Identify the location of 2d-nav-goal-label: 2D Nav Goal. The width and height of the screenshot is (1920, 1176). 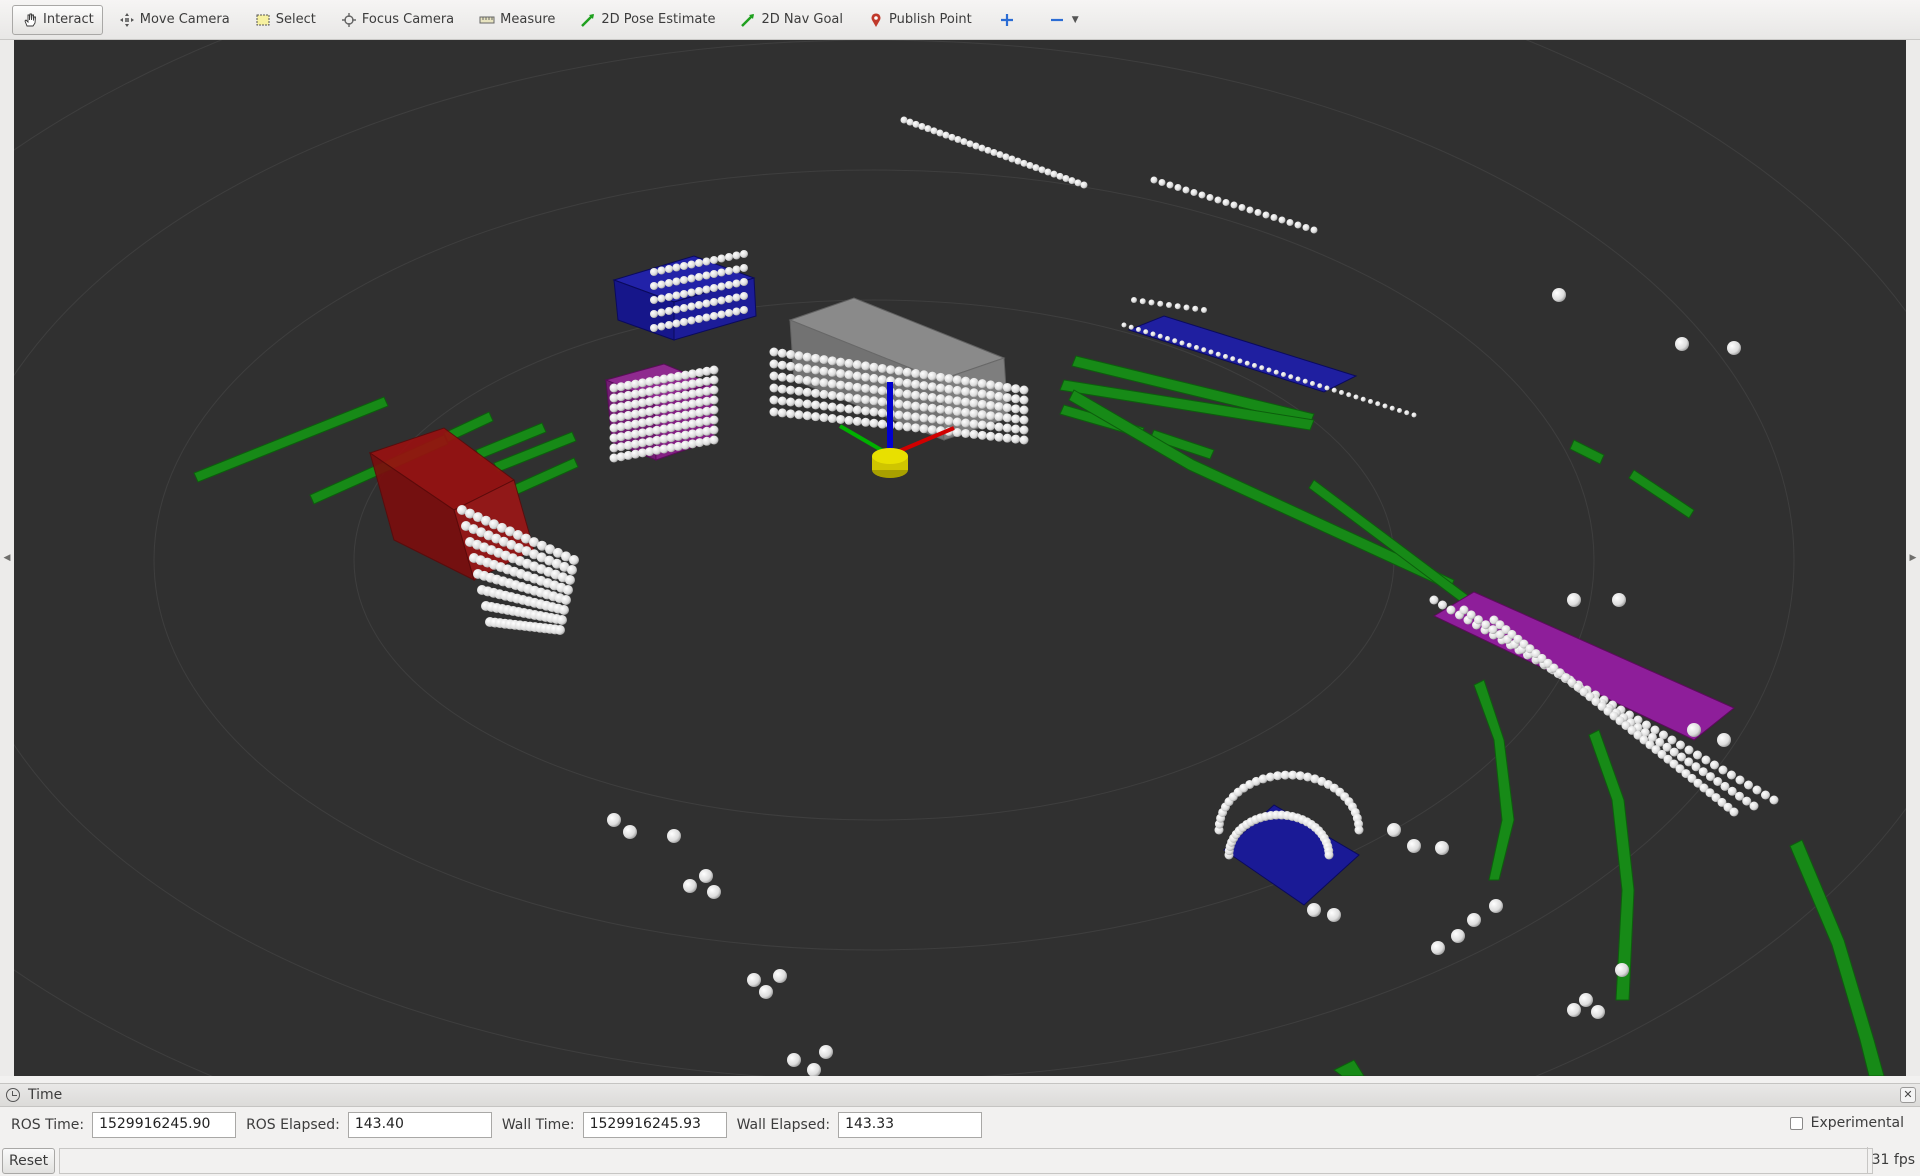
(802, 19).